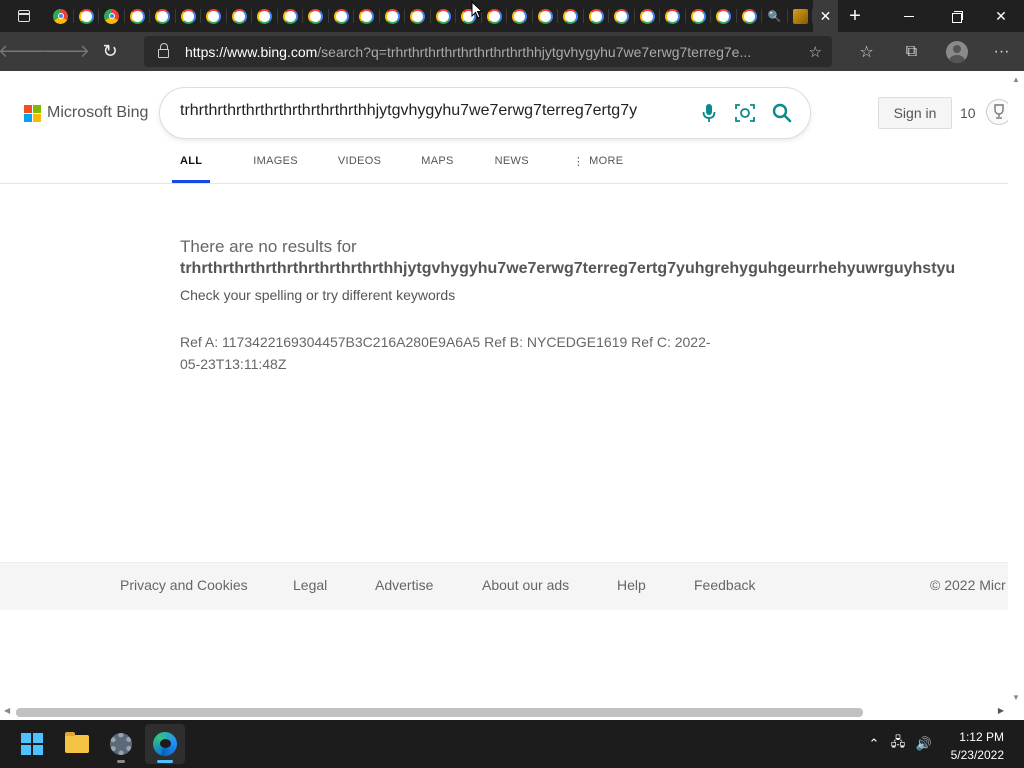 This screenshot has height=768, width=1024. What do you see at coordinates (32, 113) in the screenshot?
I see `microsoft-logo-icon` at bounding box center [32, 113].